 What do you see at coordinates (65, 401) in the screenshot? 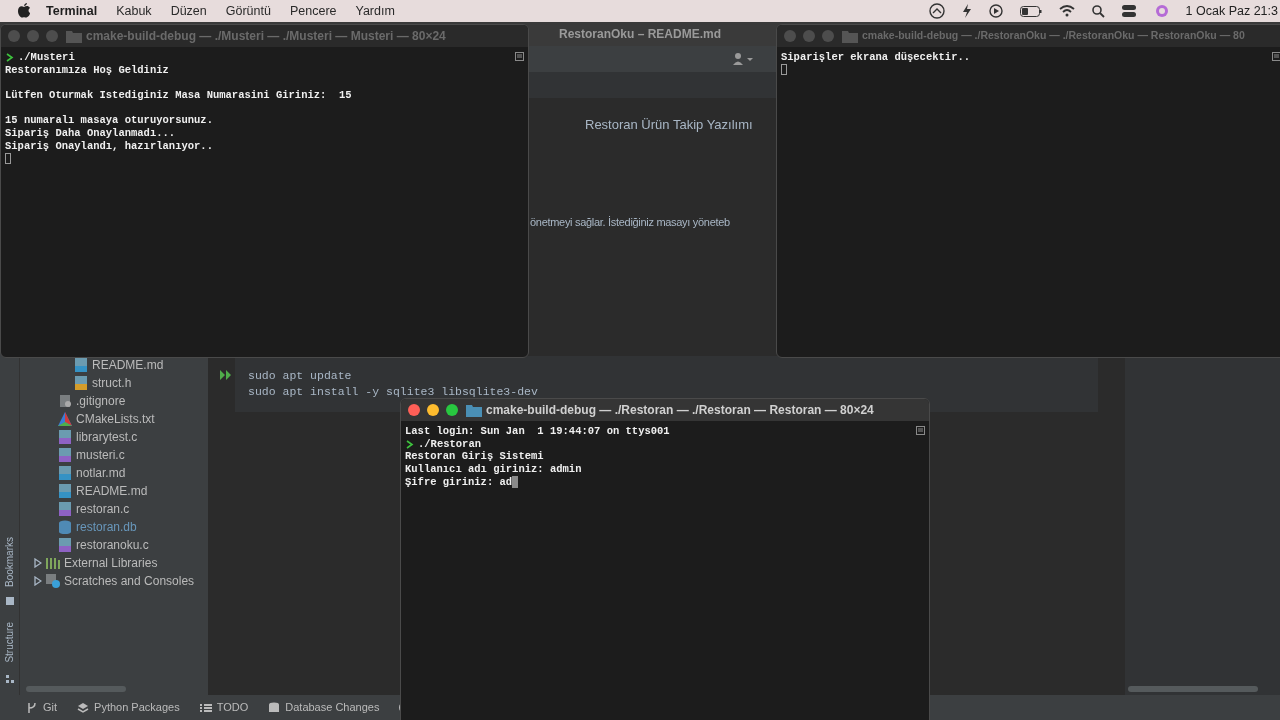
I see `ignore-file-icon` at bounding box center [65, 401].